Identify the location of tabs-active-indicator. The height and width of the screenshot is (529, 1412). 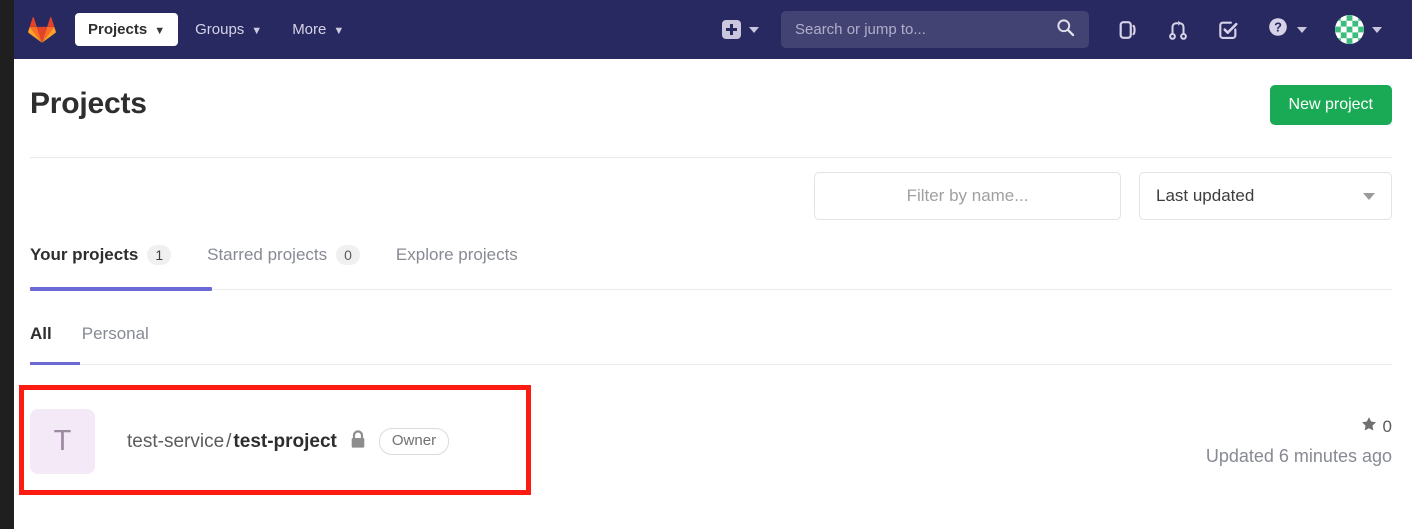
(121, 289).